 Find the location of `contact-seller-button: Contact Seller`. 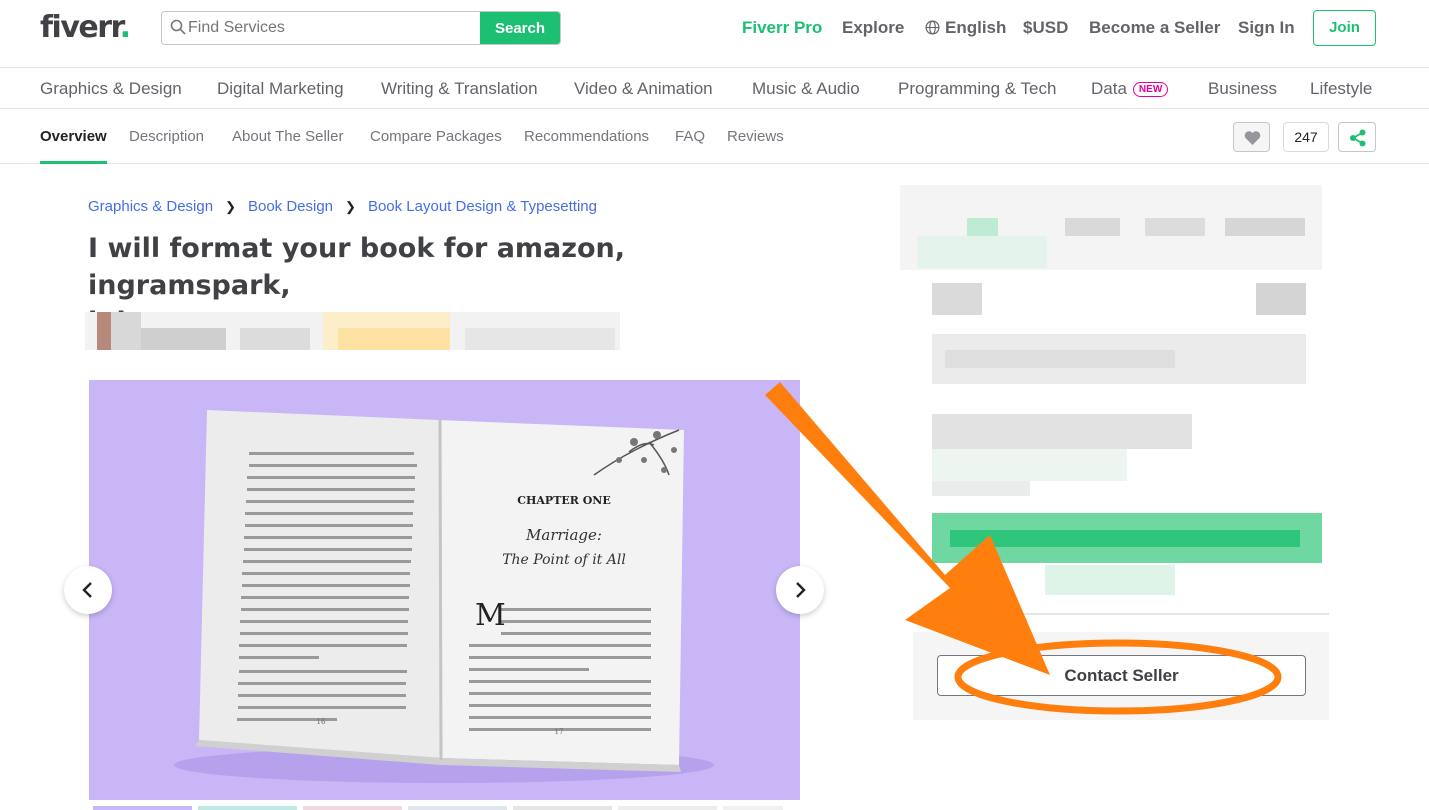

contact-seller-button: Contact Seller is located at coordinates (1121, 675).